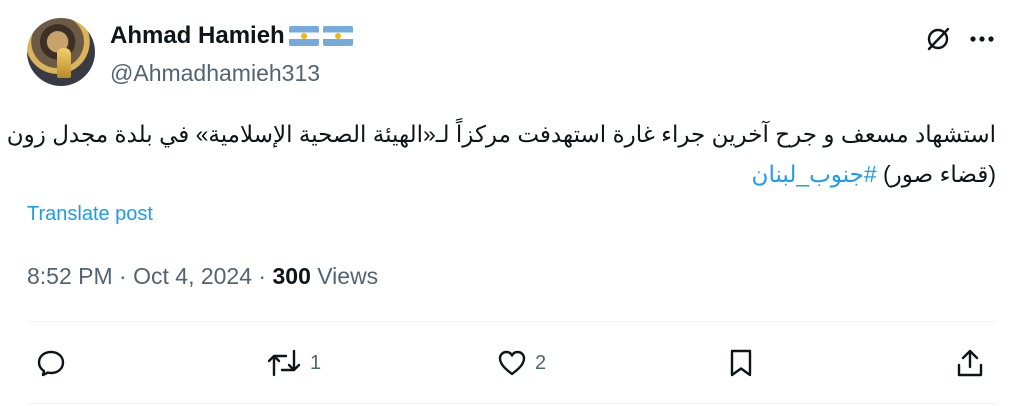  I want to click on author-handle: @Ahmadhamieh313, so click(215, 73).